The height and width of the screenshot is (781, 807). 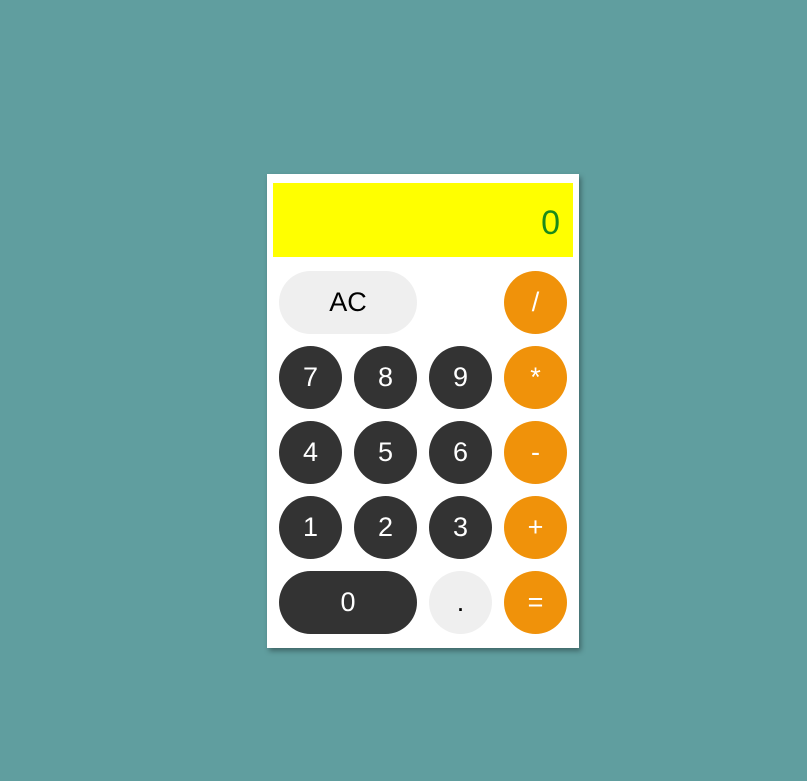 What do you see at coordinates (385, 527) in the screenshot?
I see `digit-2-button: 2` at bounding box center [385, 527].